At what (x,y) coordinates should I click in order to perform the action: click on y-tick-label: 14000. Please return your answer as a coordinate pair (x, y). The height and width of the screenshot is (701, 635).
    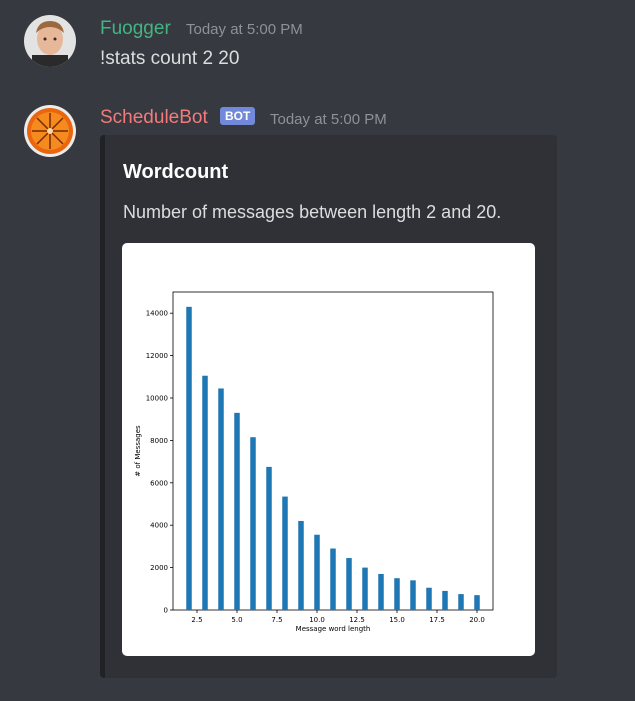
    Looking at the image, I should click on (157, 314).